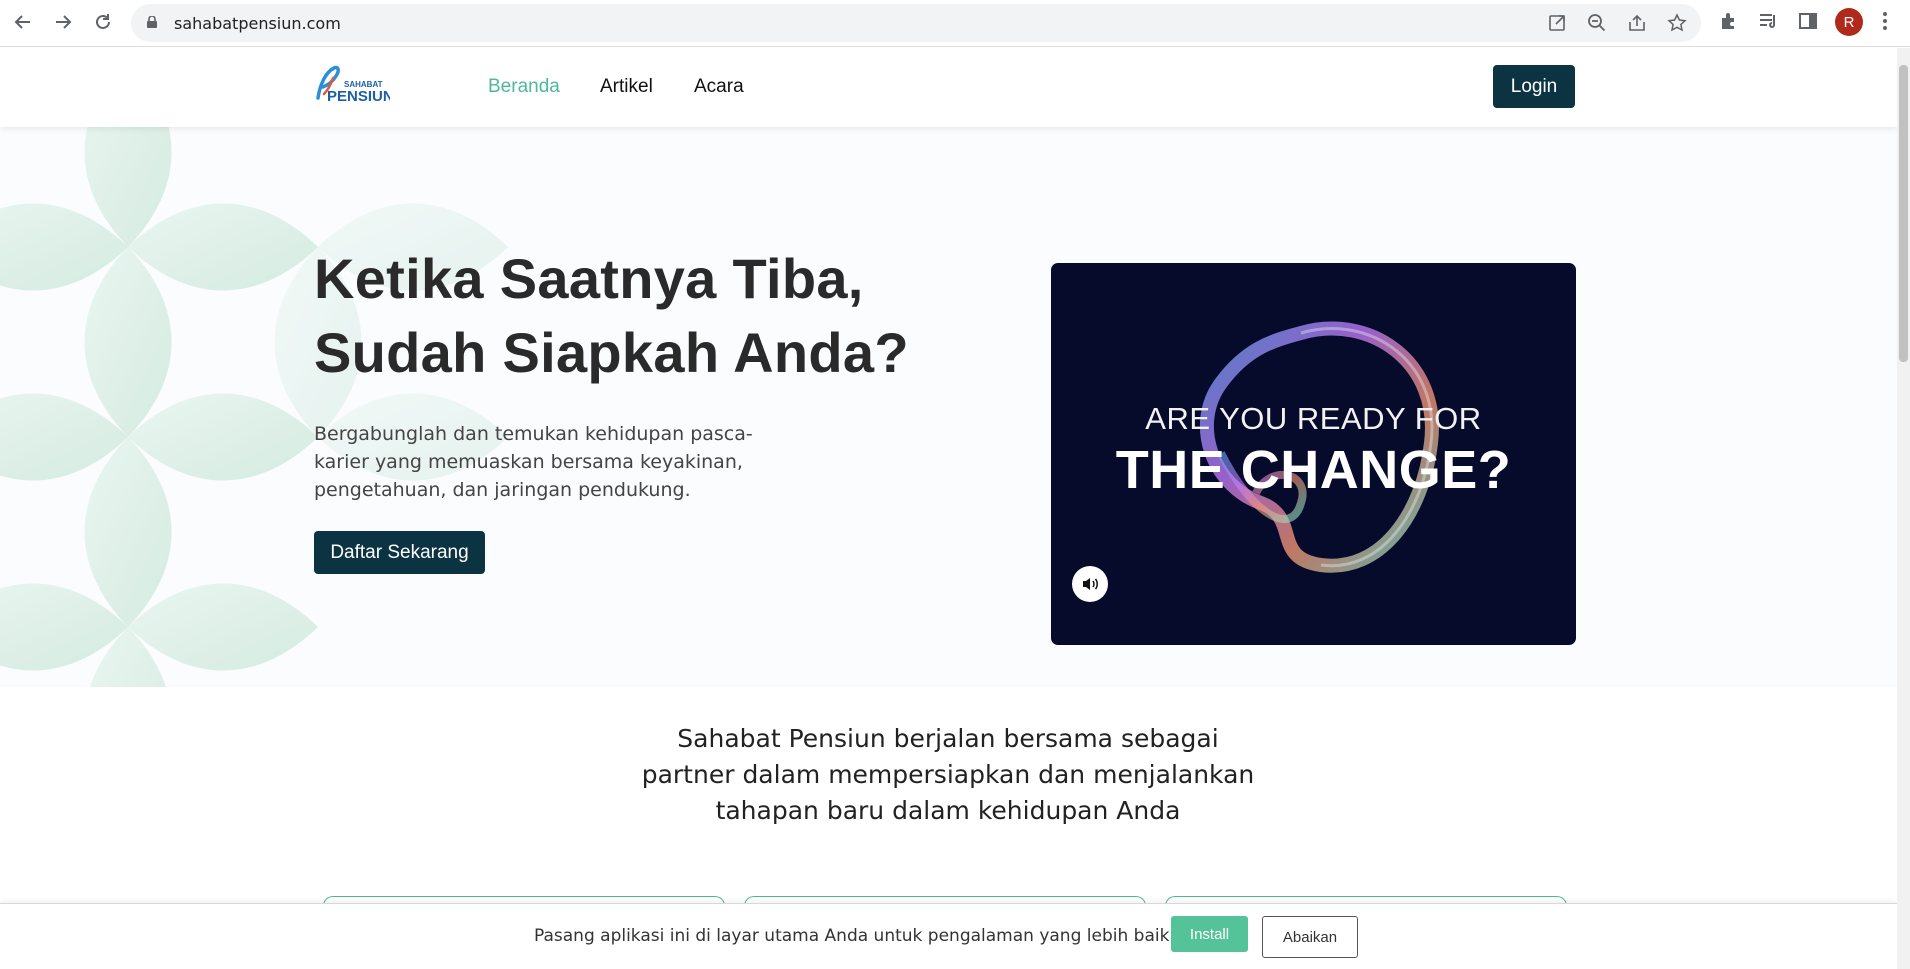  I want to click on speaker-icon, so click(1090, 584).